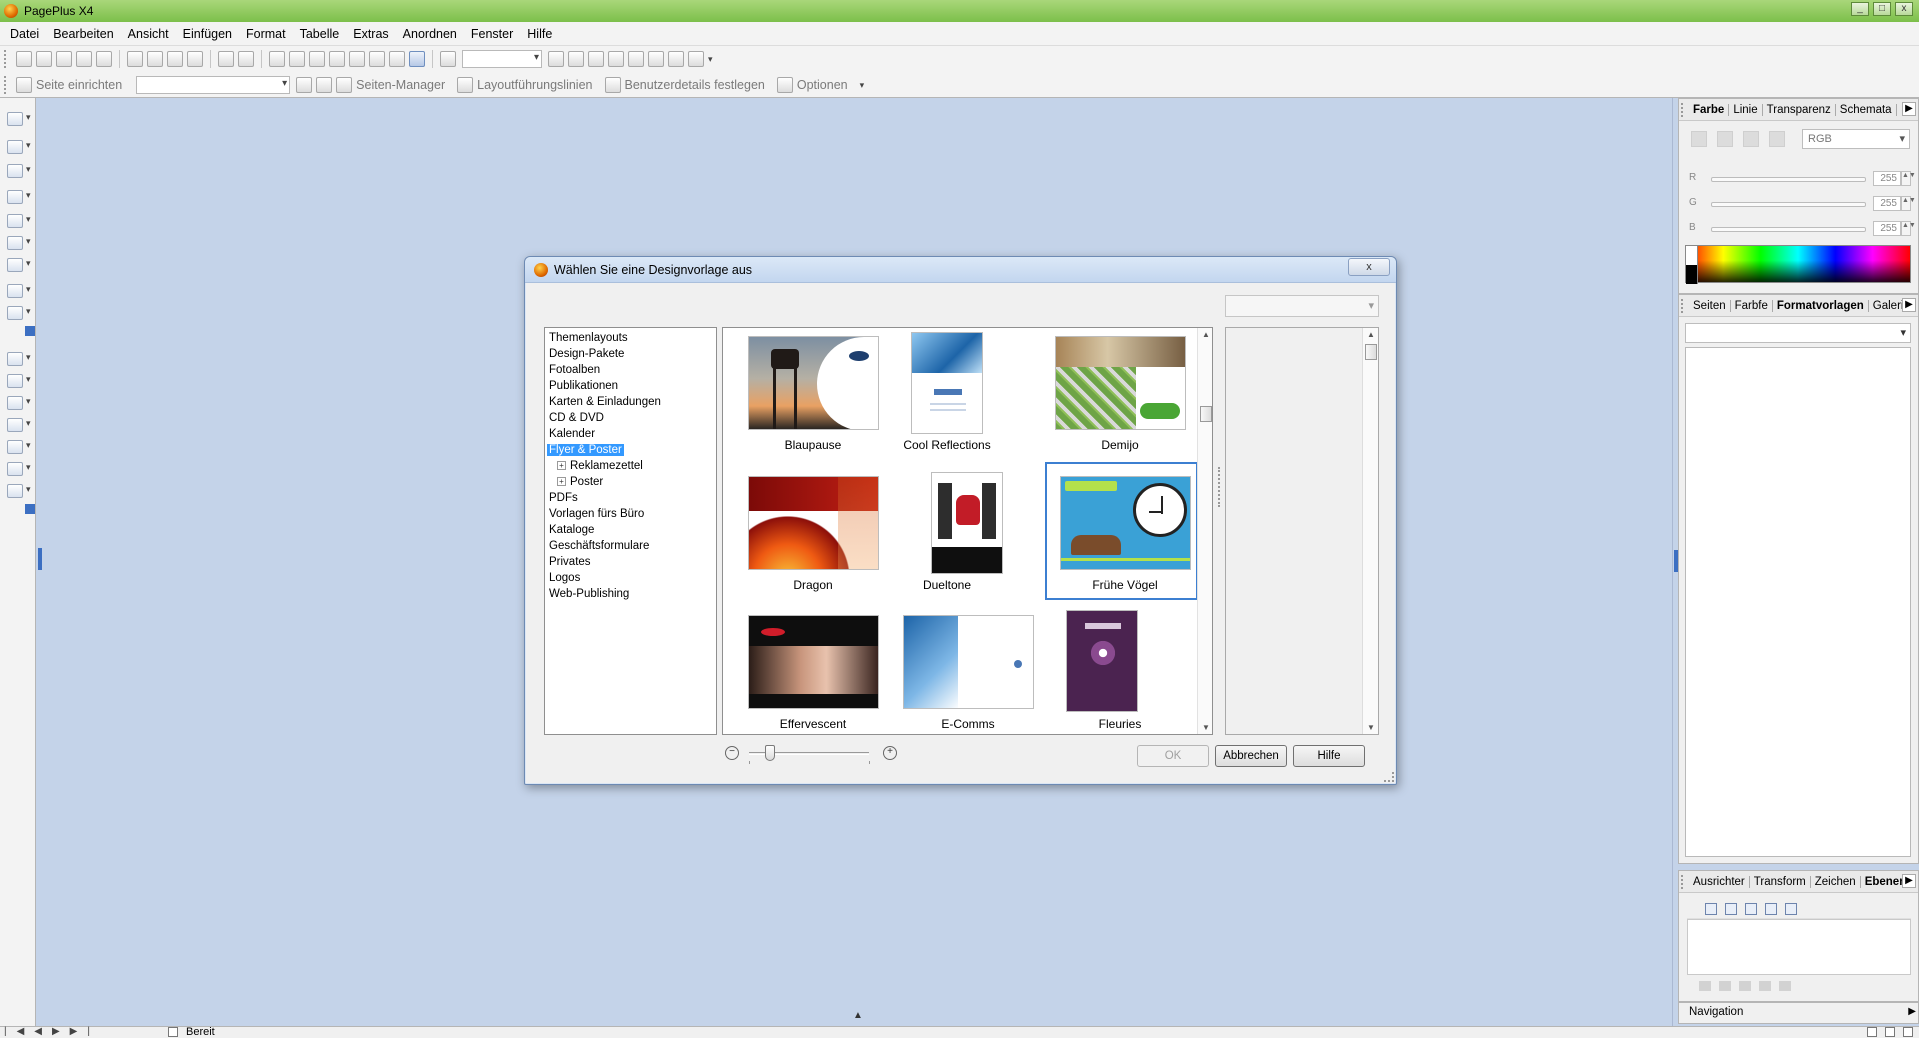 The width and height of the screenshot is (1919, 1038). What do you see at coordinates (1765, 986) in the screenshot?
I see `move-layer-down-icon` at bounding box center [1765, 986].